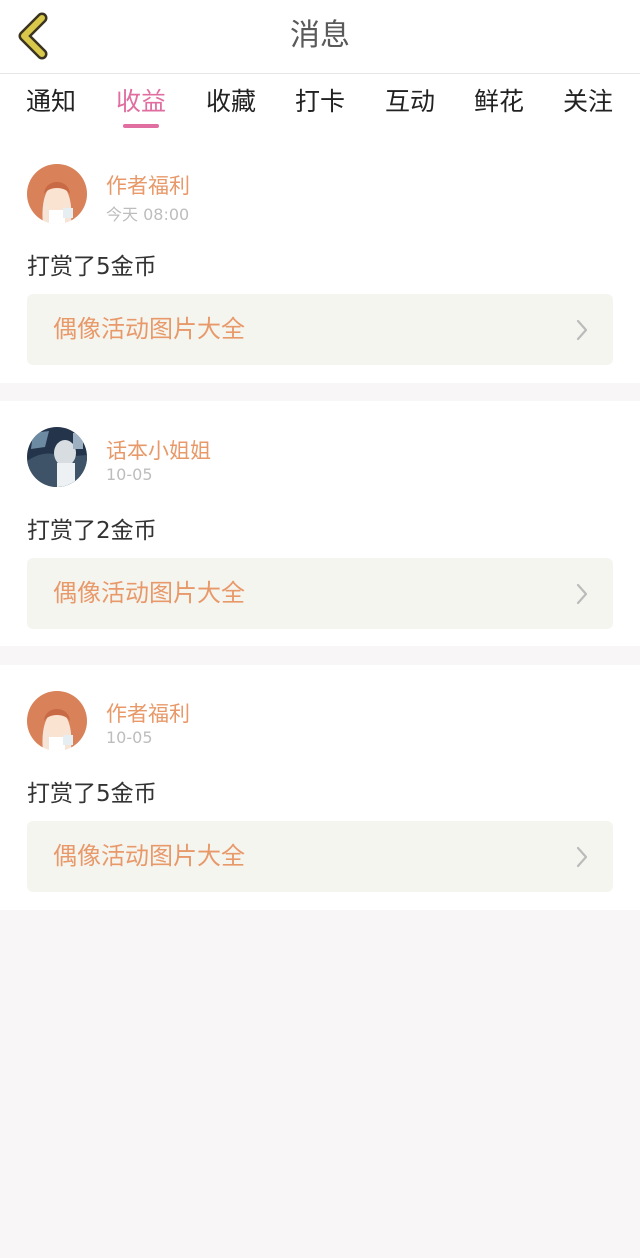  Describe the element at coordinates (92, 531) in the screenshot. I see `message-text: 打赏了2金币` at that location.